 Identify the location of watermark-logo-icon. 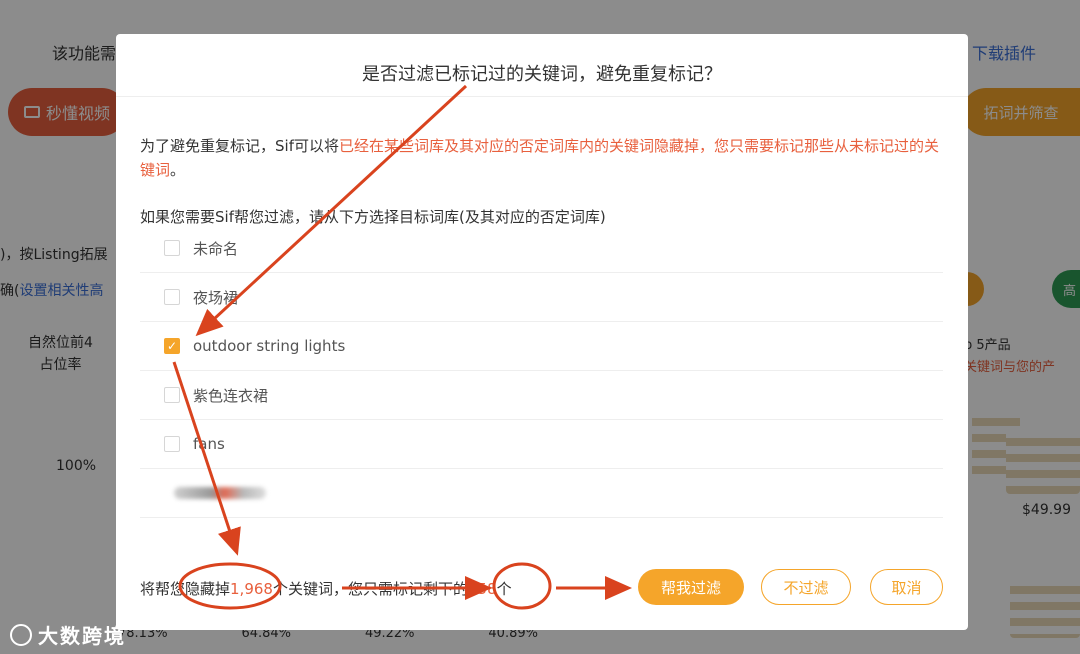
(21, 634).